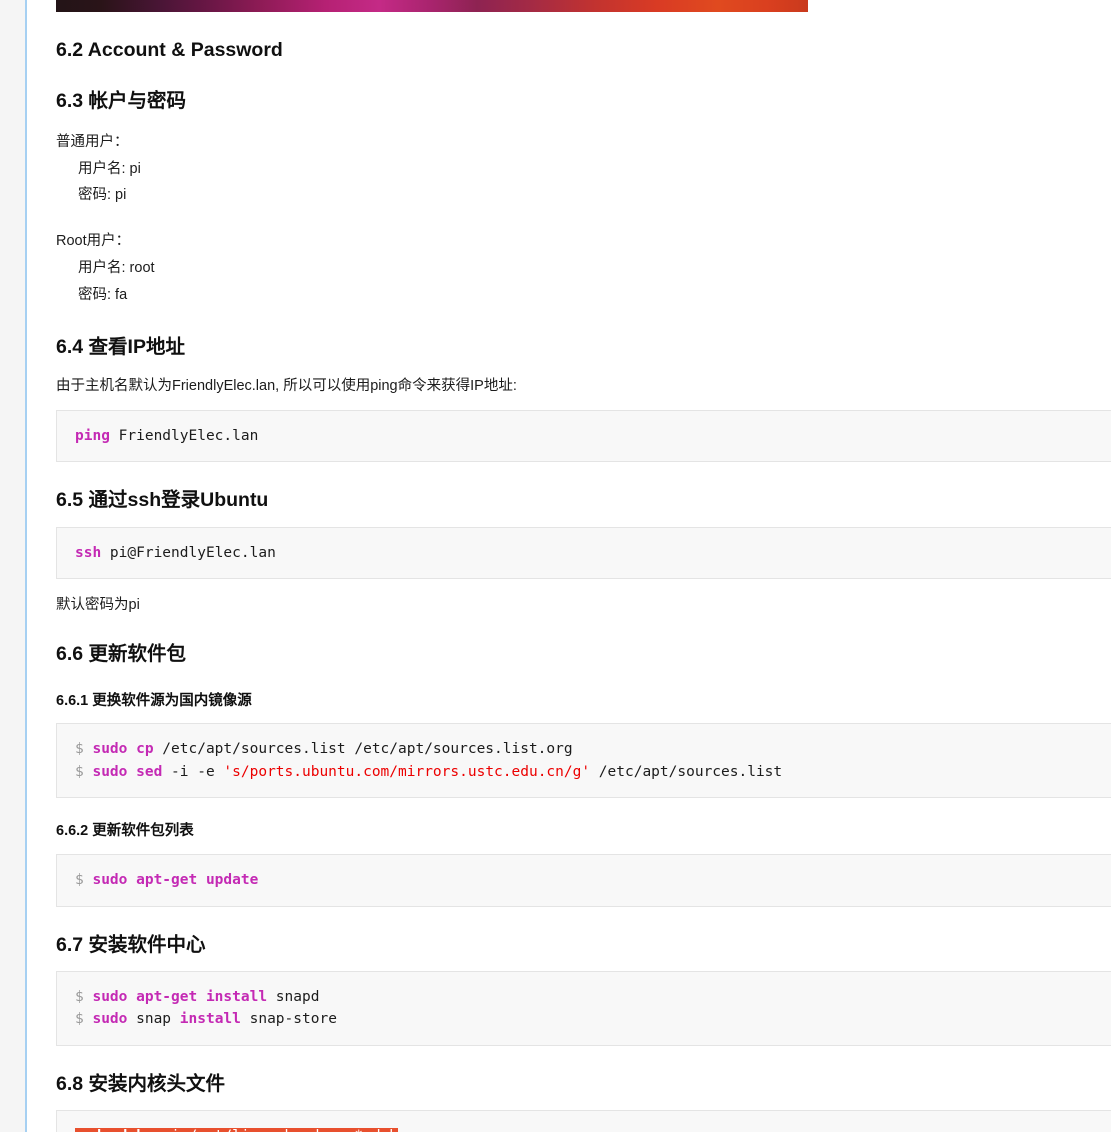 This screenshot has height=1132, width=1111. Describe the element at coordinates (288, 1019) in the screenshot. I see `code-arg: snap-store` at that location.